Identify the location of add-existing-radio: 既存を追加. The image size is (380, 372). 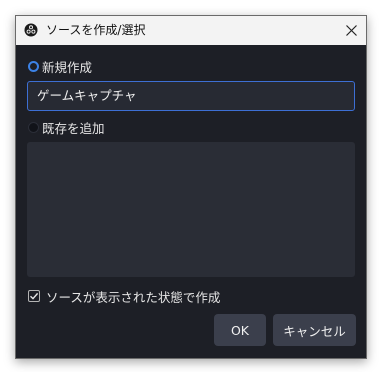
(66, 127).